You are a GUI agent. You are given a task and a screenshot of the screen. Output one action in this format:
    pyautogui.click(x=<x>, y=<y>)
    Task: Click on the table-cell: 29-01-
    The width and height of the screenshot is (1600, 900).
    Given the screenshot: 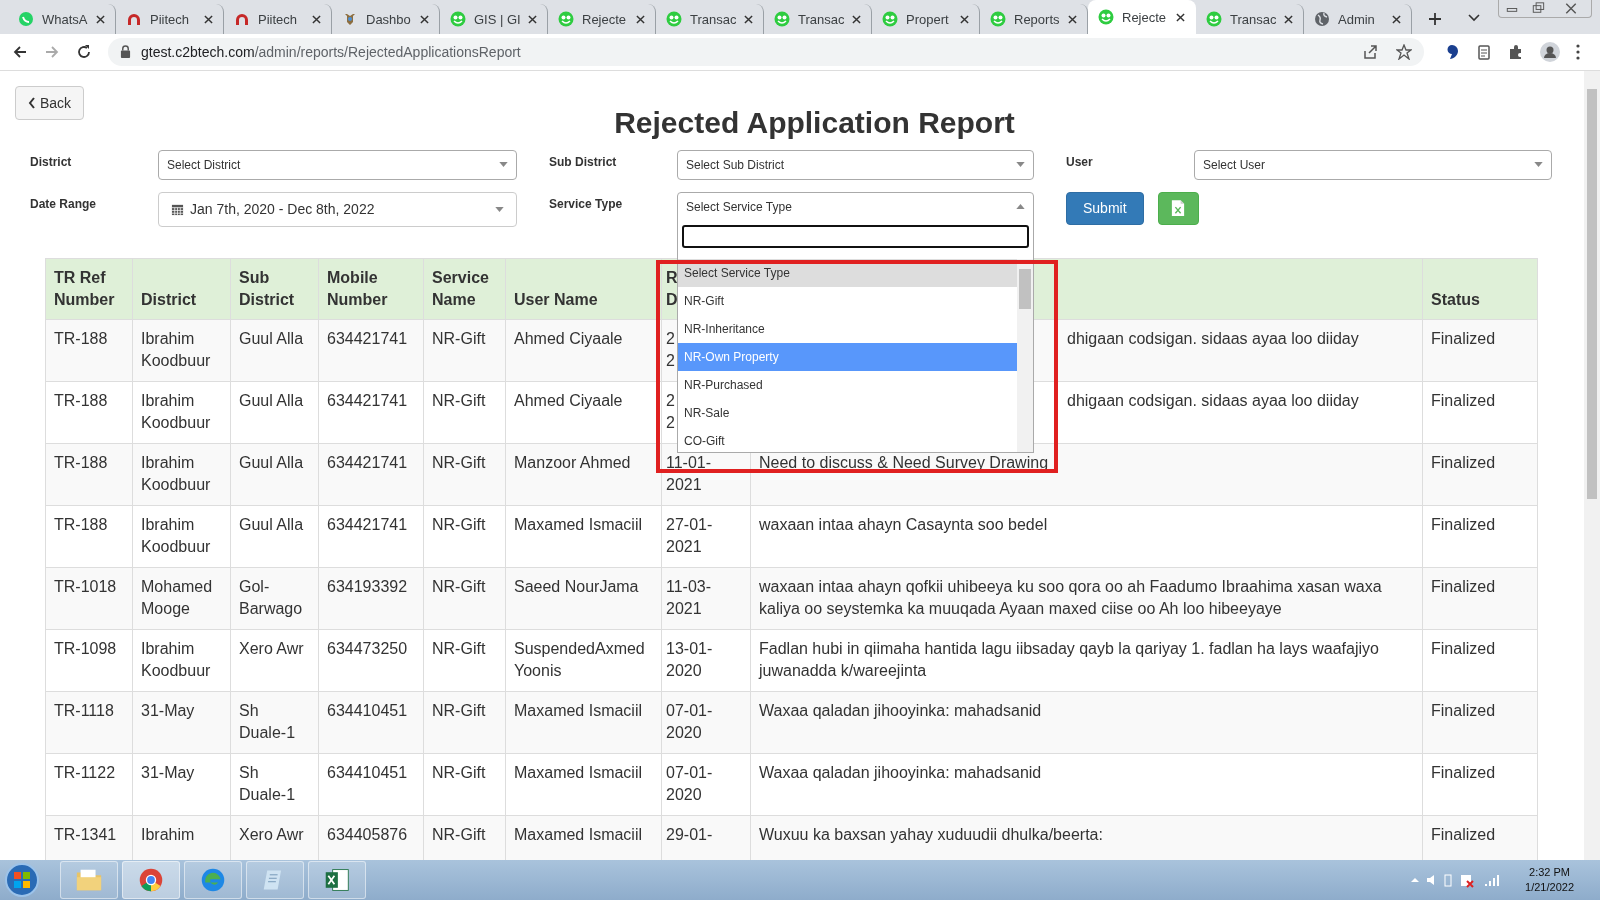 What is the action you would take?
    pyautogui.click(x=689, y=834)
    